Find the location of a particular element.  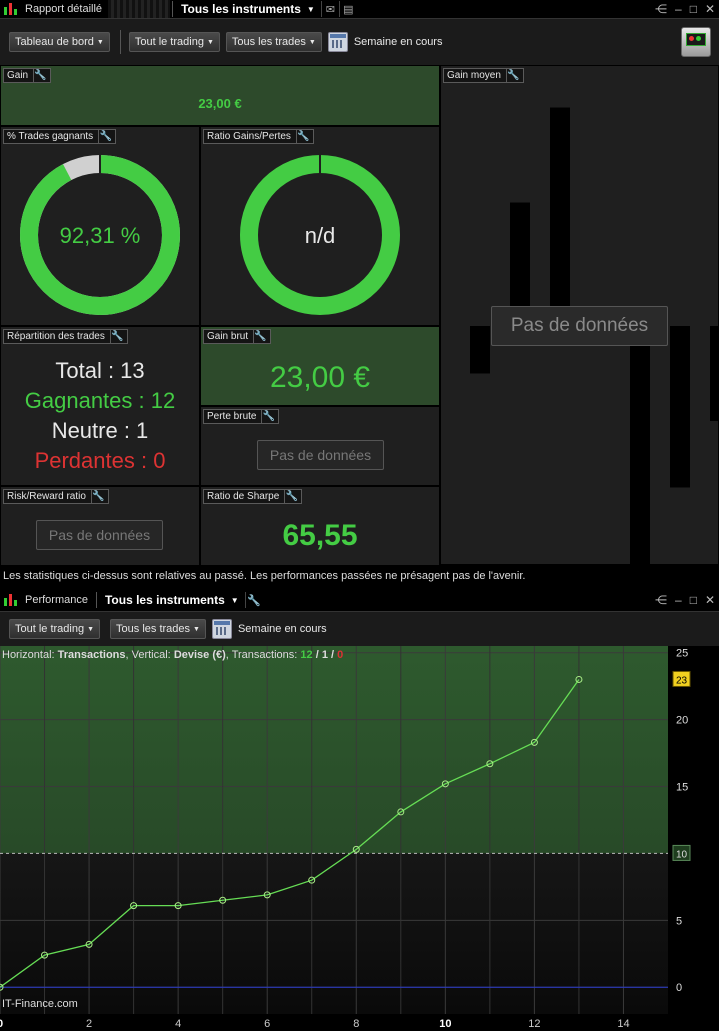

tile-pct-trades-title: % Trades gagnants is located at coordinates (50, 136).